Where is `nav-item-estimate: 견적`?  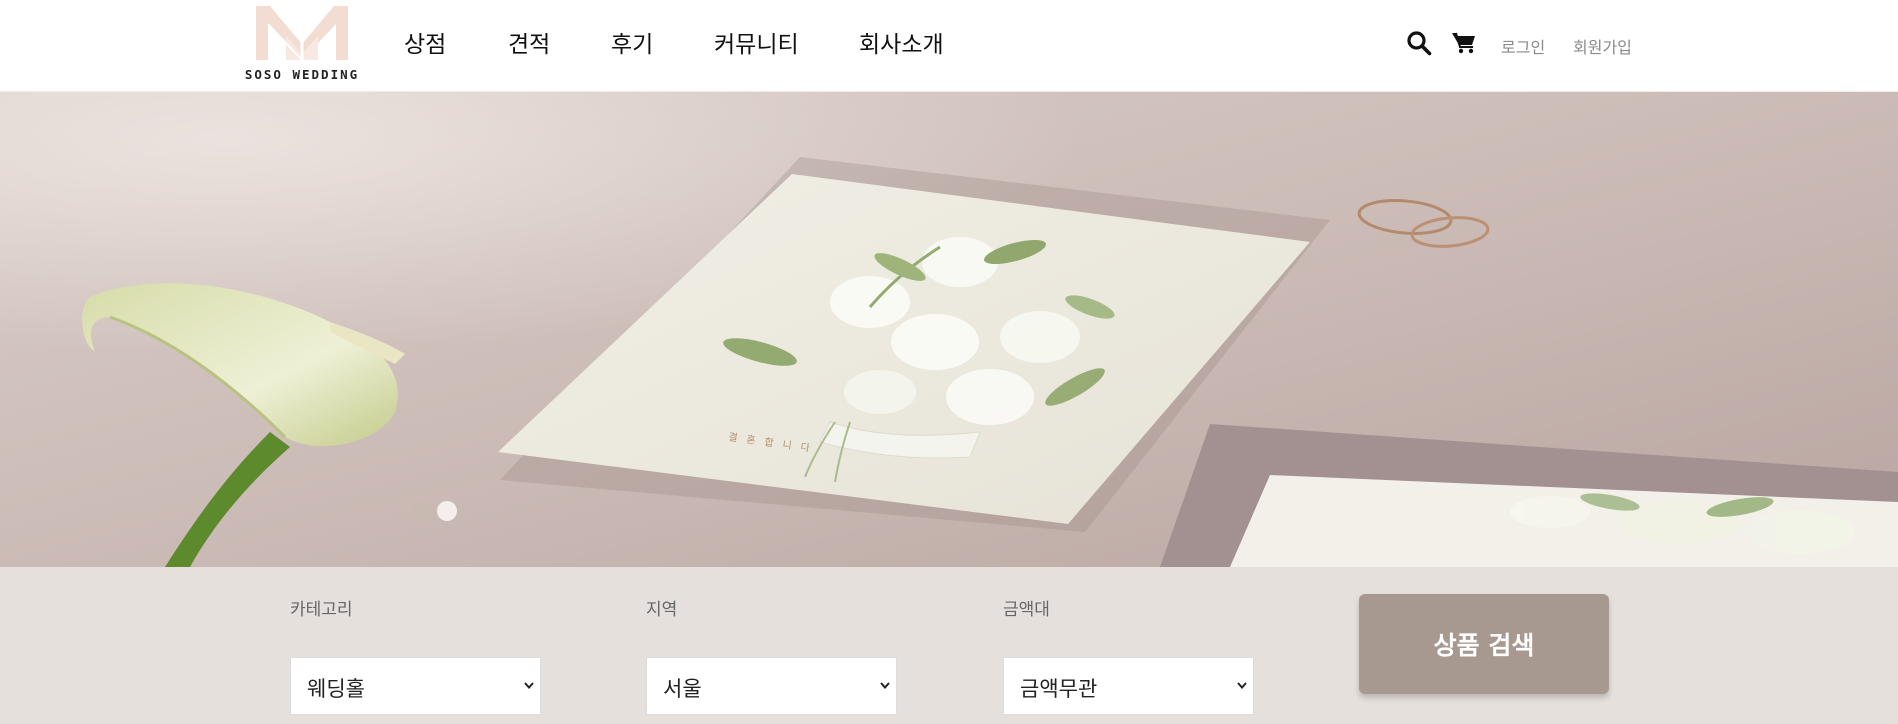
nav-item-estimate: 견적 is located at coordinates (559, 42).